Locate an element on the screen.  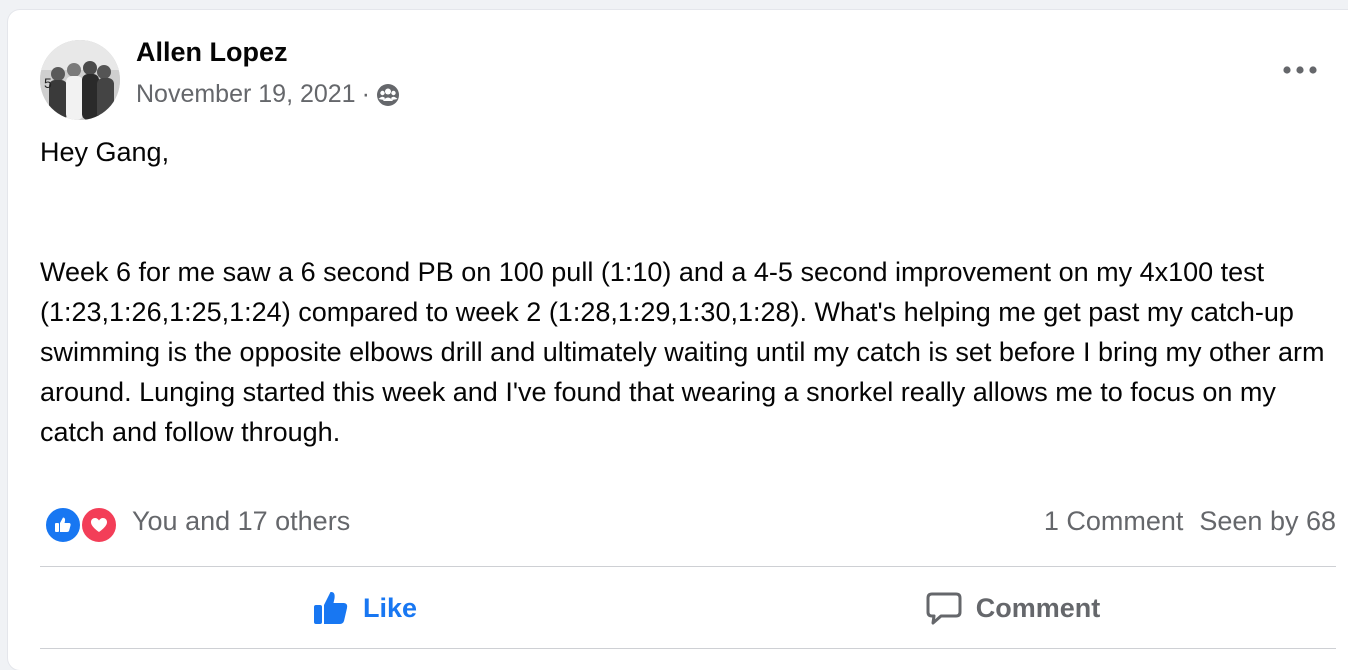
like-reaction-icon is located at coordinates (63, 525).